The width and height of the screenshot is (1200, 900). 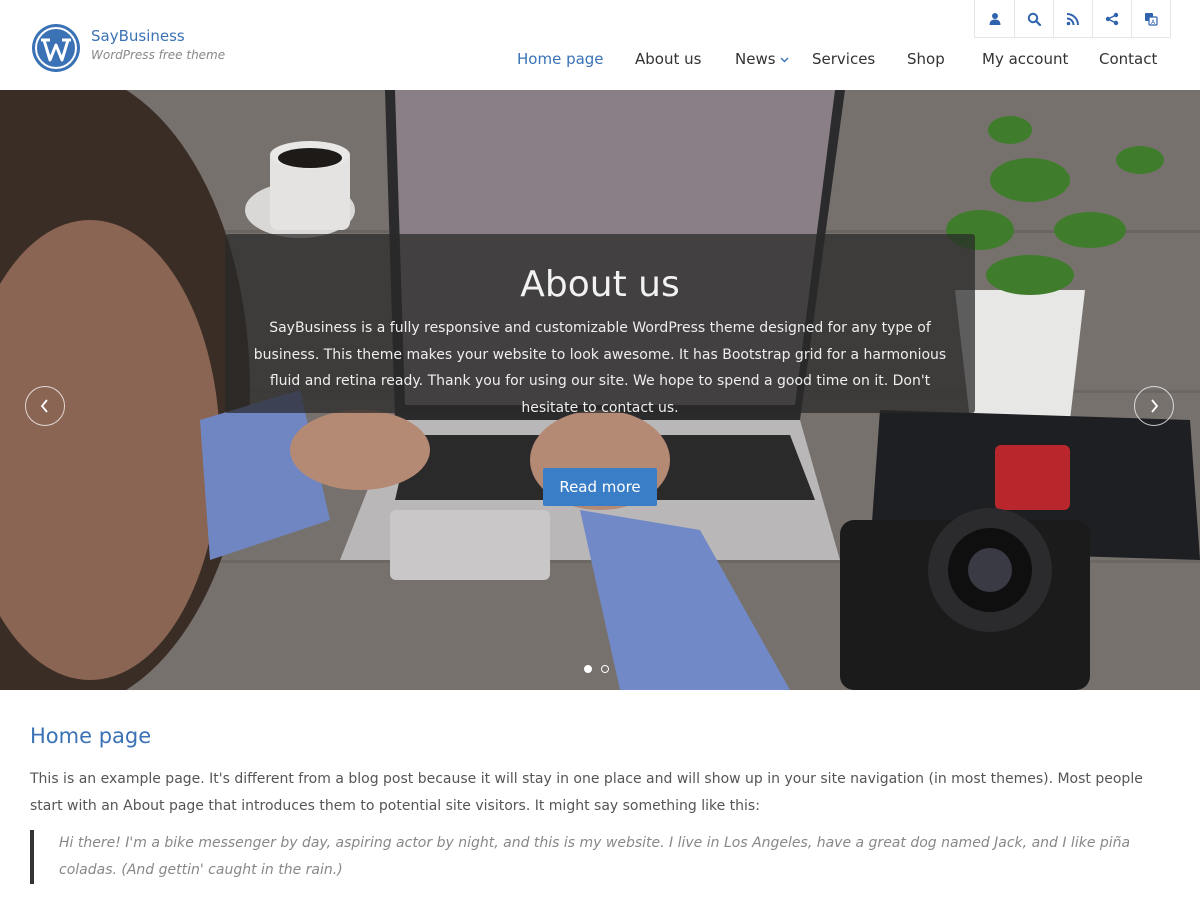 What do you see at coordinates (784, 60) in the screenshot?
I see `chevron-down-icon` at bounding box center [784, 60].